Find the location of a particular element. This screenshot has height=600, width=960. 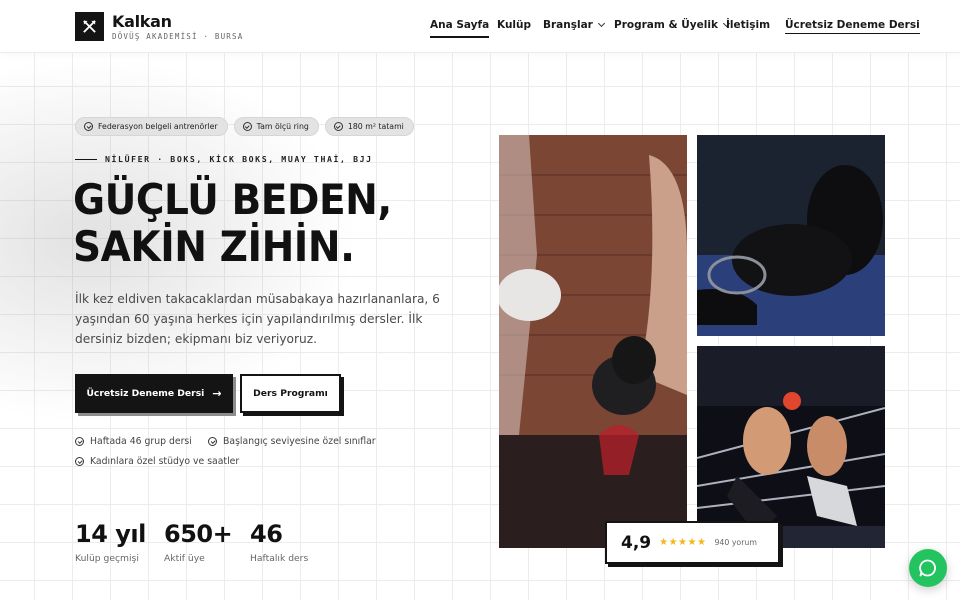

photo-pad-training is located at coordinates (593, 341).